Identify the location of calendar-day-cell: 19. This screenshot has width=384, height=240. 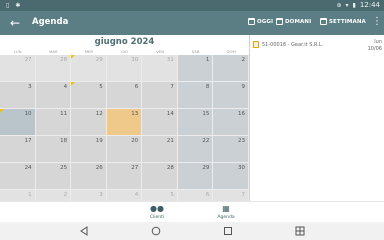
(89, 149).